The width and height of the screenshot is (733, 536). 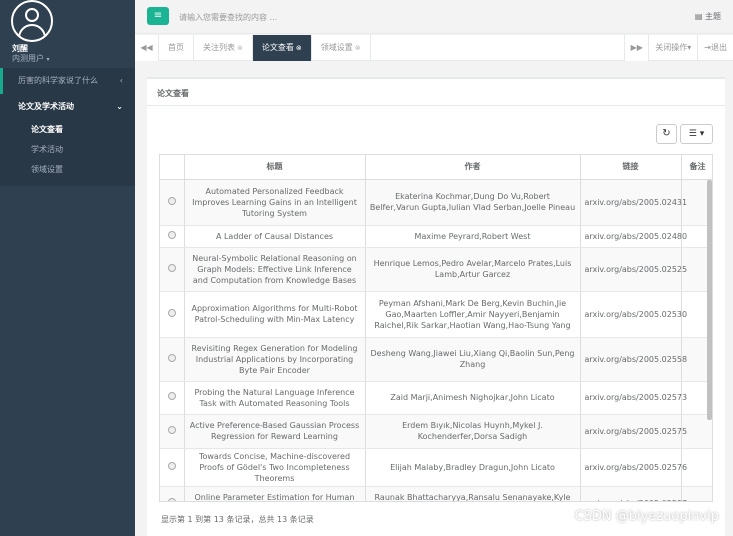 I want to click on tab-follow-list: 关注列表 ⊗, so click(x=223, y=48).